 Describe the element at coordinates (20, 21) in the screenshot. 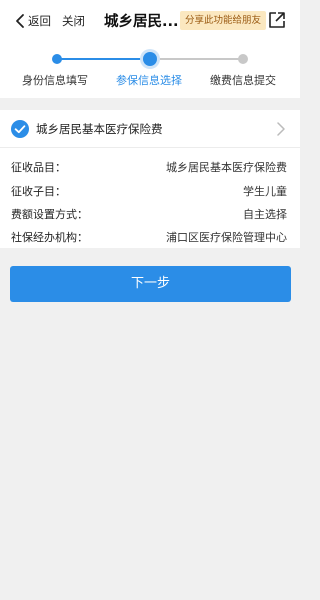

I see `chevron-left-icon` at that location.